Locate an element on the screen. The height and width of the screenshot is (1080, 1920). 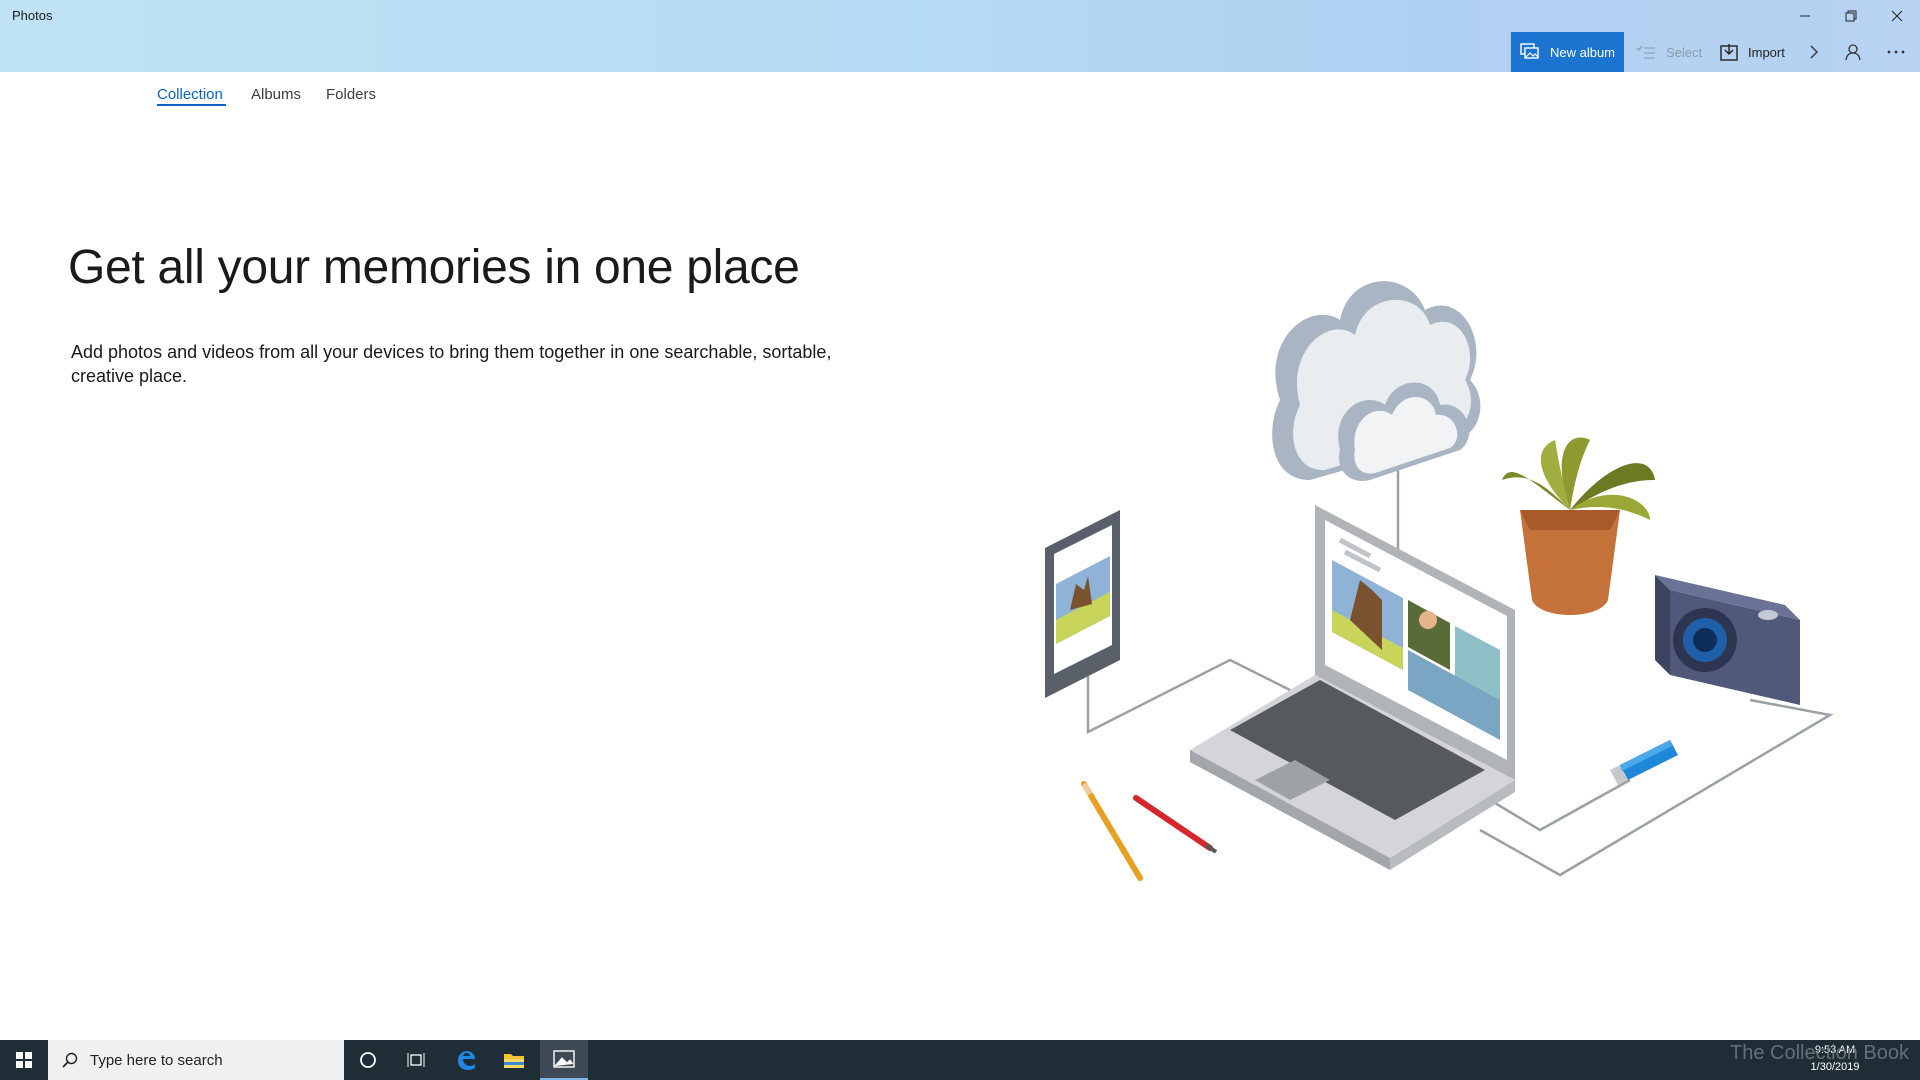
taskbar-search-box: Type here to search is located at coordinates (196, 1060).